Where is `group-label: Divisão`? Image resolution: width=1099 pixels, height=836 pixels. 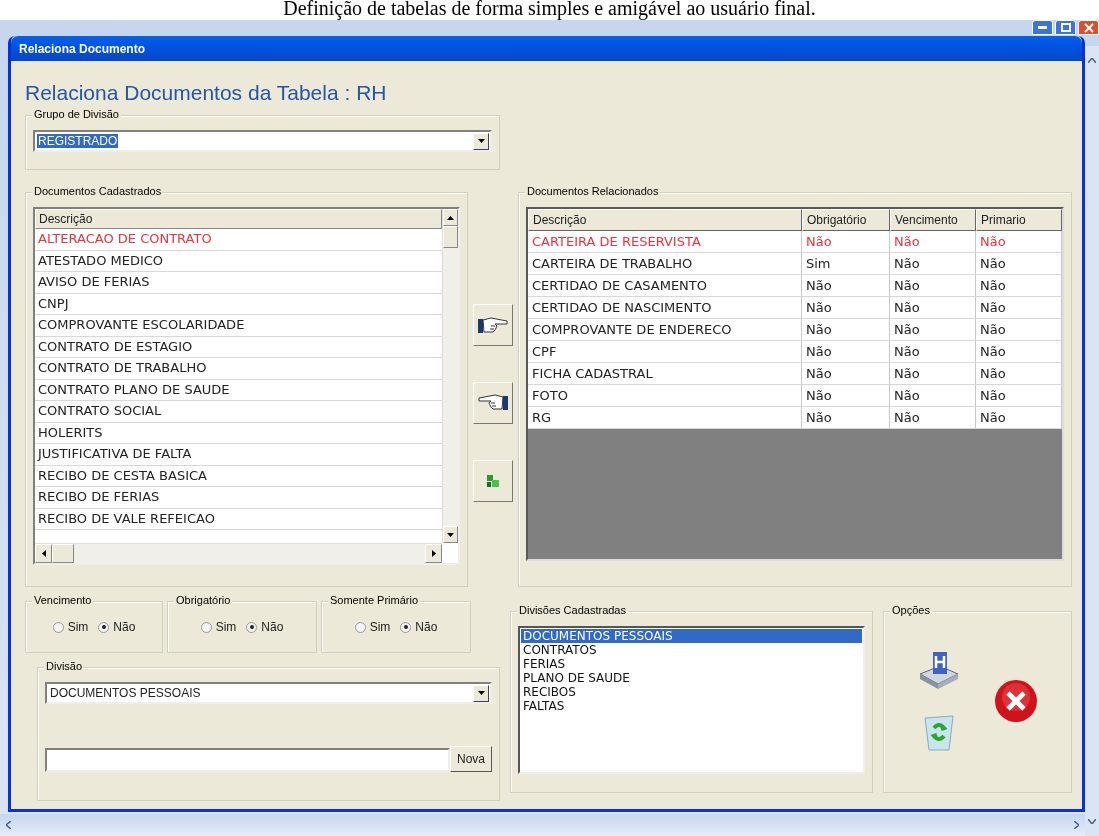
group-label: Divisão is located at coordinates (64, 666).